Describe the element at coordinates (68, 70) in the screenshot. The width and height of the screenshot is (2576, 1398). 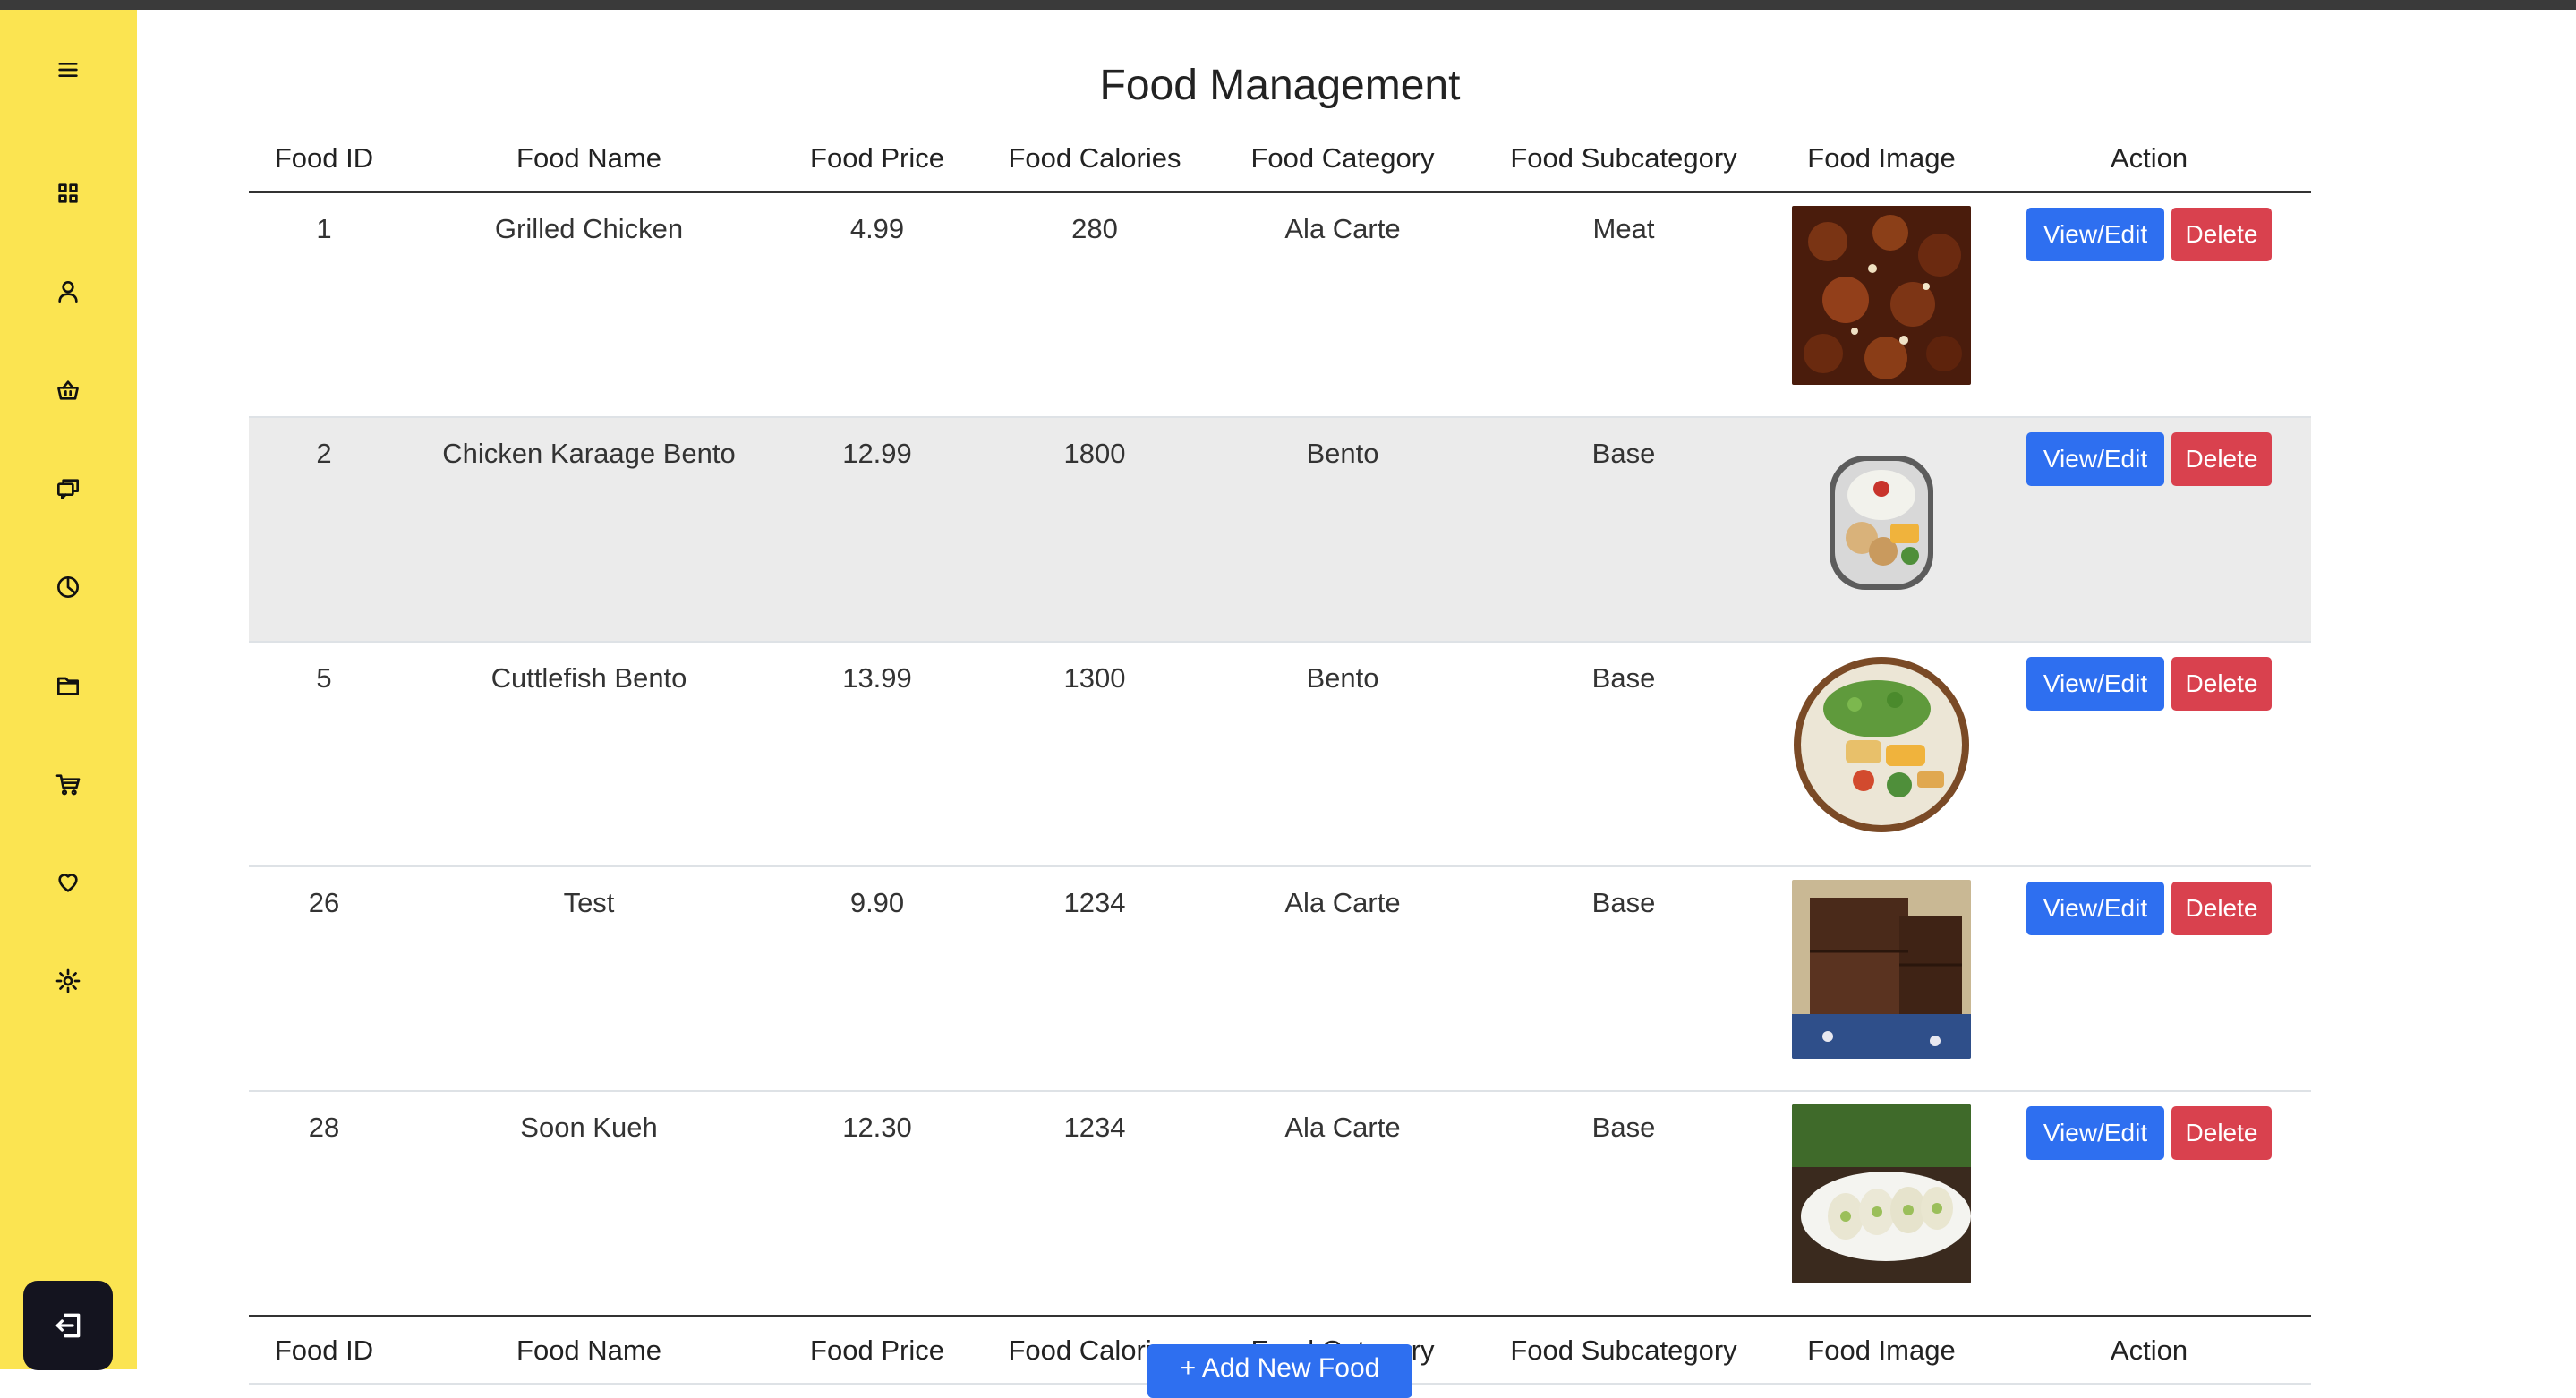
I see `menu-icon` at that location.